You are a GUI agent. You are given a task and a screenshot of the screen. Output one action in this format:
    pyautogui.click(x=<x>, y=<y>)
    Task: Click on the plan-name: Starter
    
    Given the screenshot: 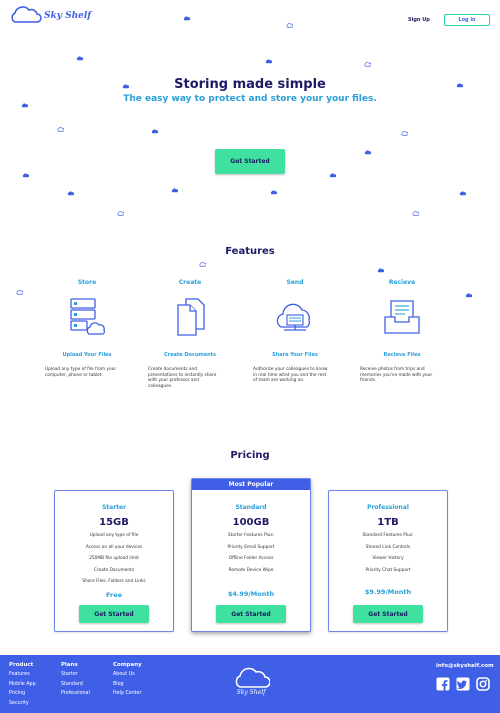 What is the action you would take?
    pyautogui.click(x=114, y=507)
    